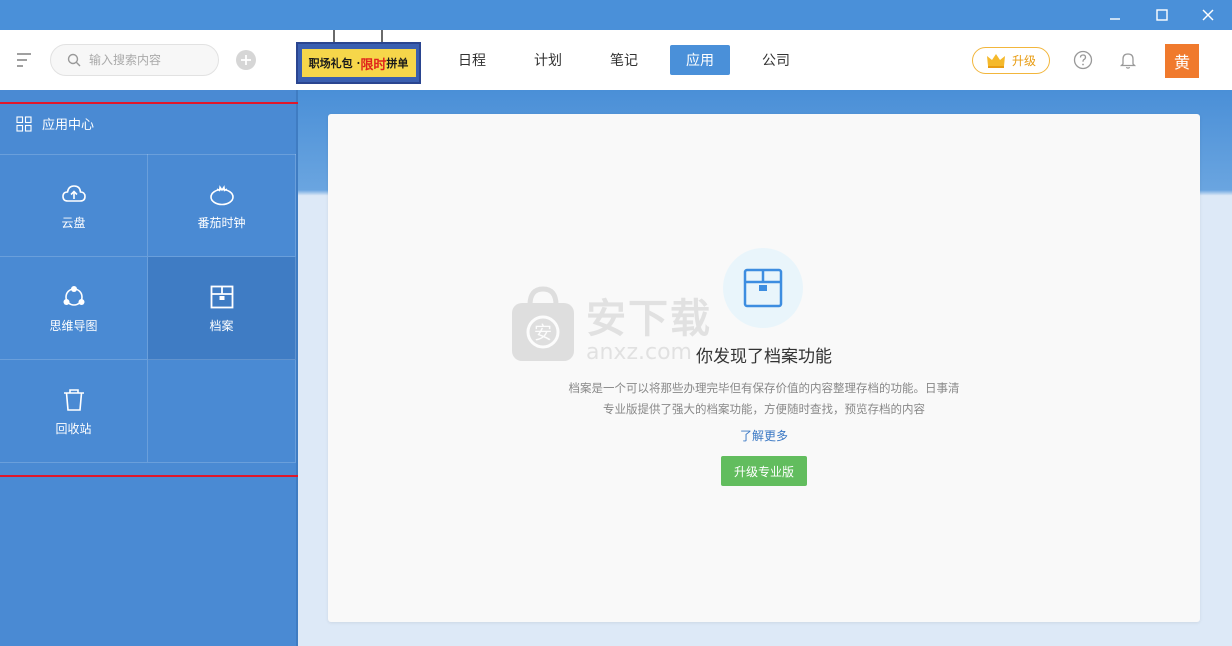  What do you see at coordinates (68, 125) in the screenshot?
I see `sidebar-title-label: 应用中心` at bounding box center [68, 125].